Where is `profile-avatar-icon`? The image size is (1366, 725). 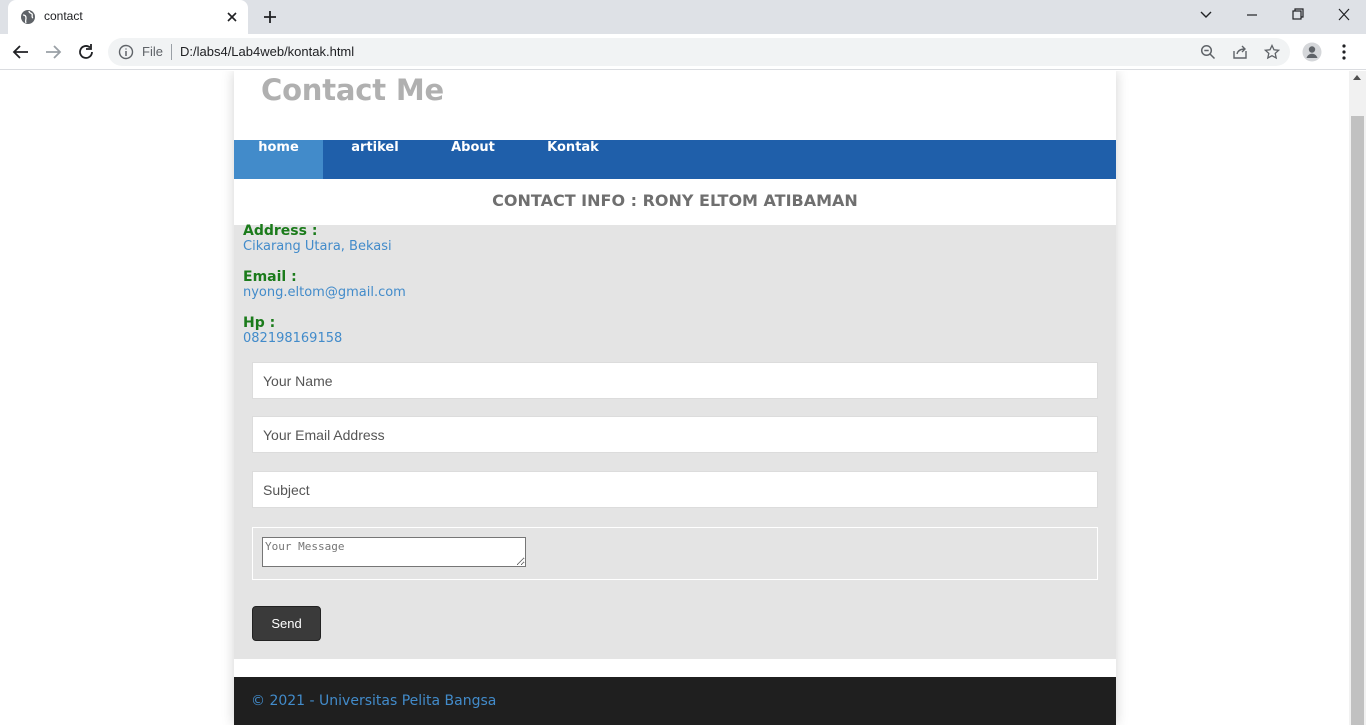
profile-avatar-icon is located at coordinates (1312, 52).